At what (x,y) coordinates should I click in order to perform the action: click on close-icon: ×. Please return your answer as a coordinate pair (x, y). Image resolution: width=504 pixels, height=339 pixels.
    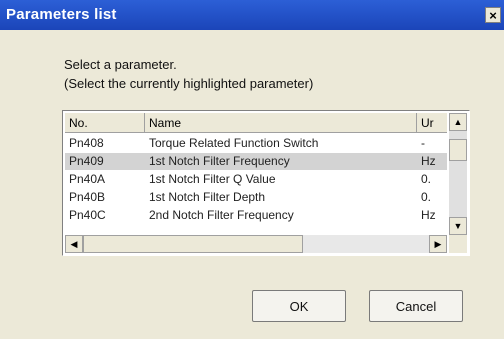
    Looking at the image, I should click on (493, 15).